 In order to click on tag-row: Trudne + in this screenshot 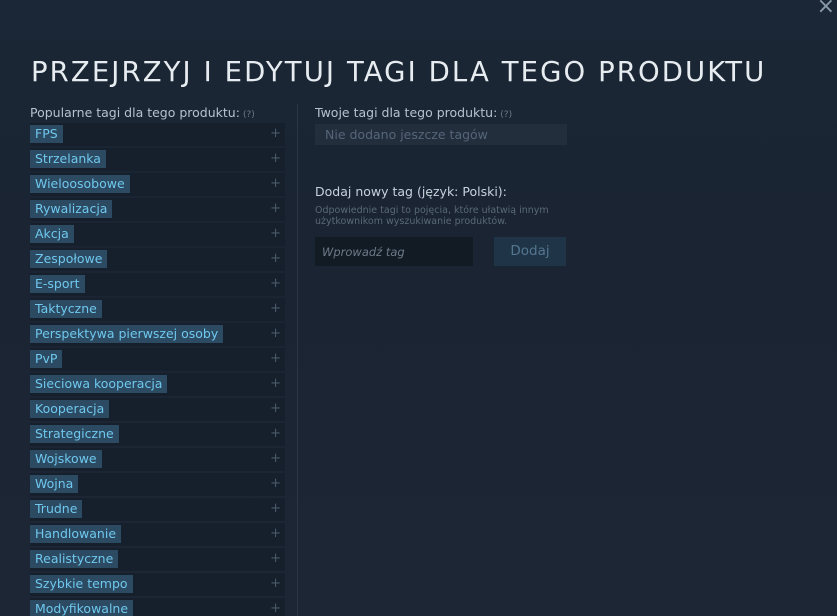, I will do `click(157, 509)`.